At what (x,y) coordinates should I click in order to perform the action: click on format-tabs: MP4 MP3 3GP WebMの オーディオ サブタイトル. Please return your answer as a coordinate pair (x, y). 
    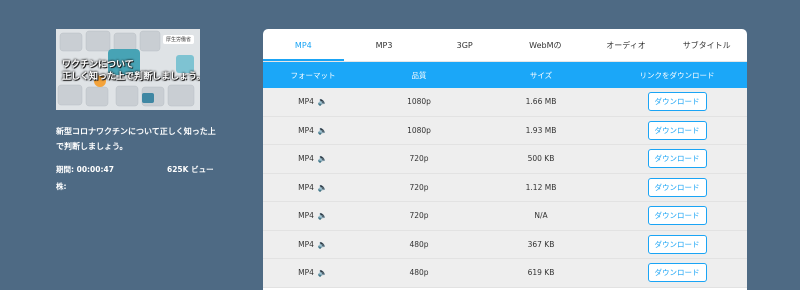
    Looking at the image, I should click on (505, 45).